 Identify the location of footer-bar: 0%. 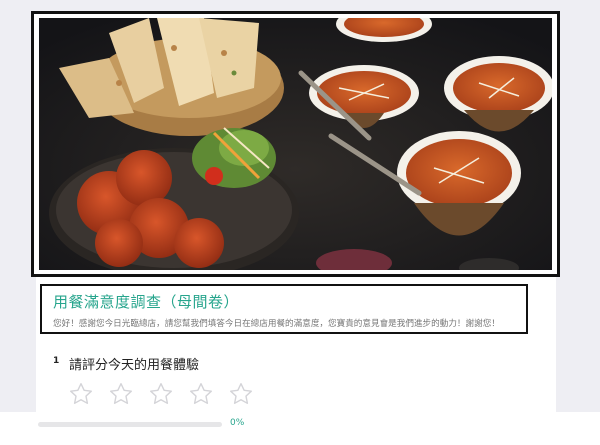
(300, 428).